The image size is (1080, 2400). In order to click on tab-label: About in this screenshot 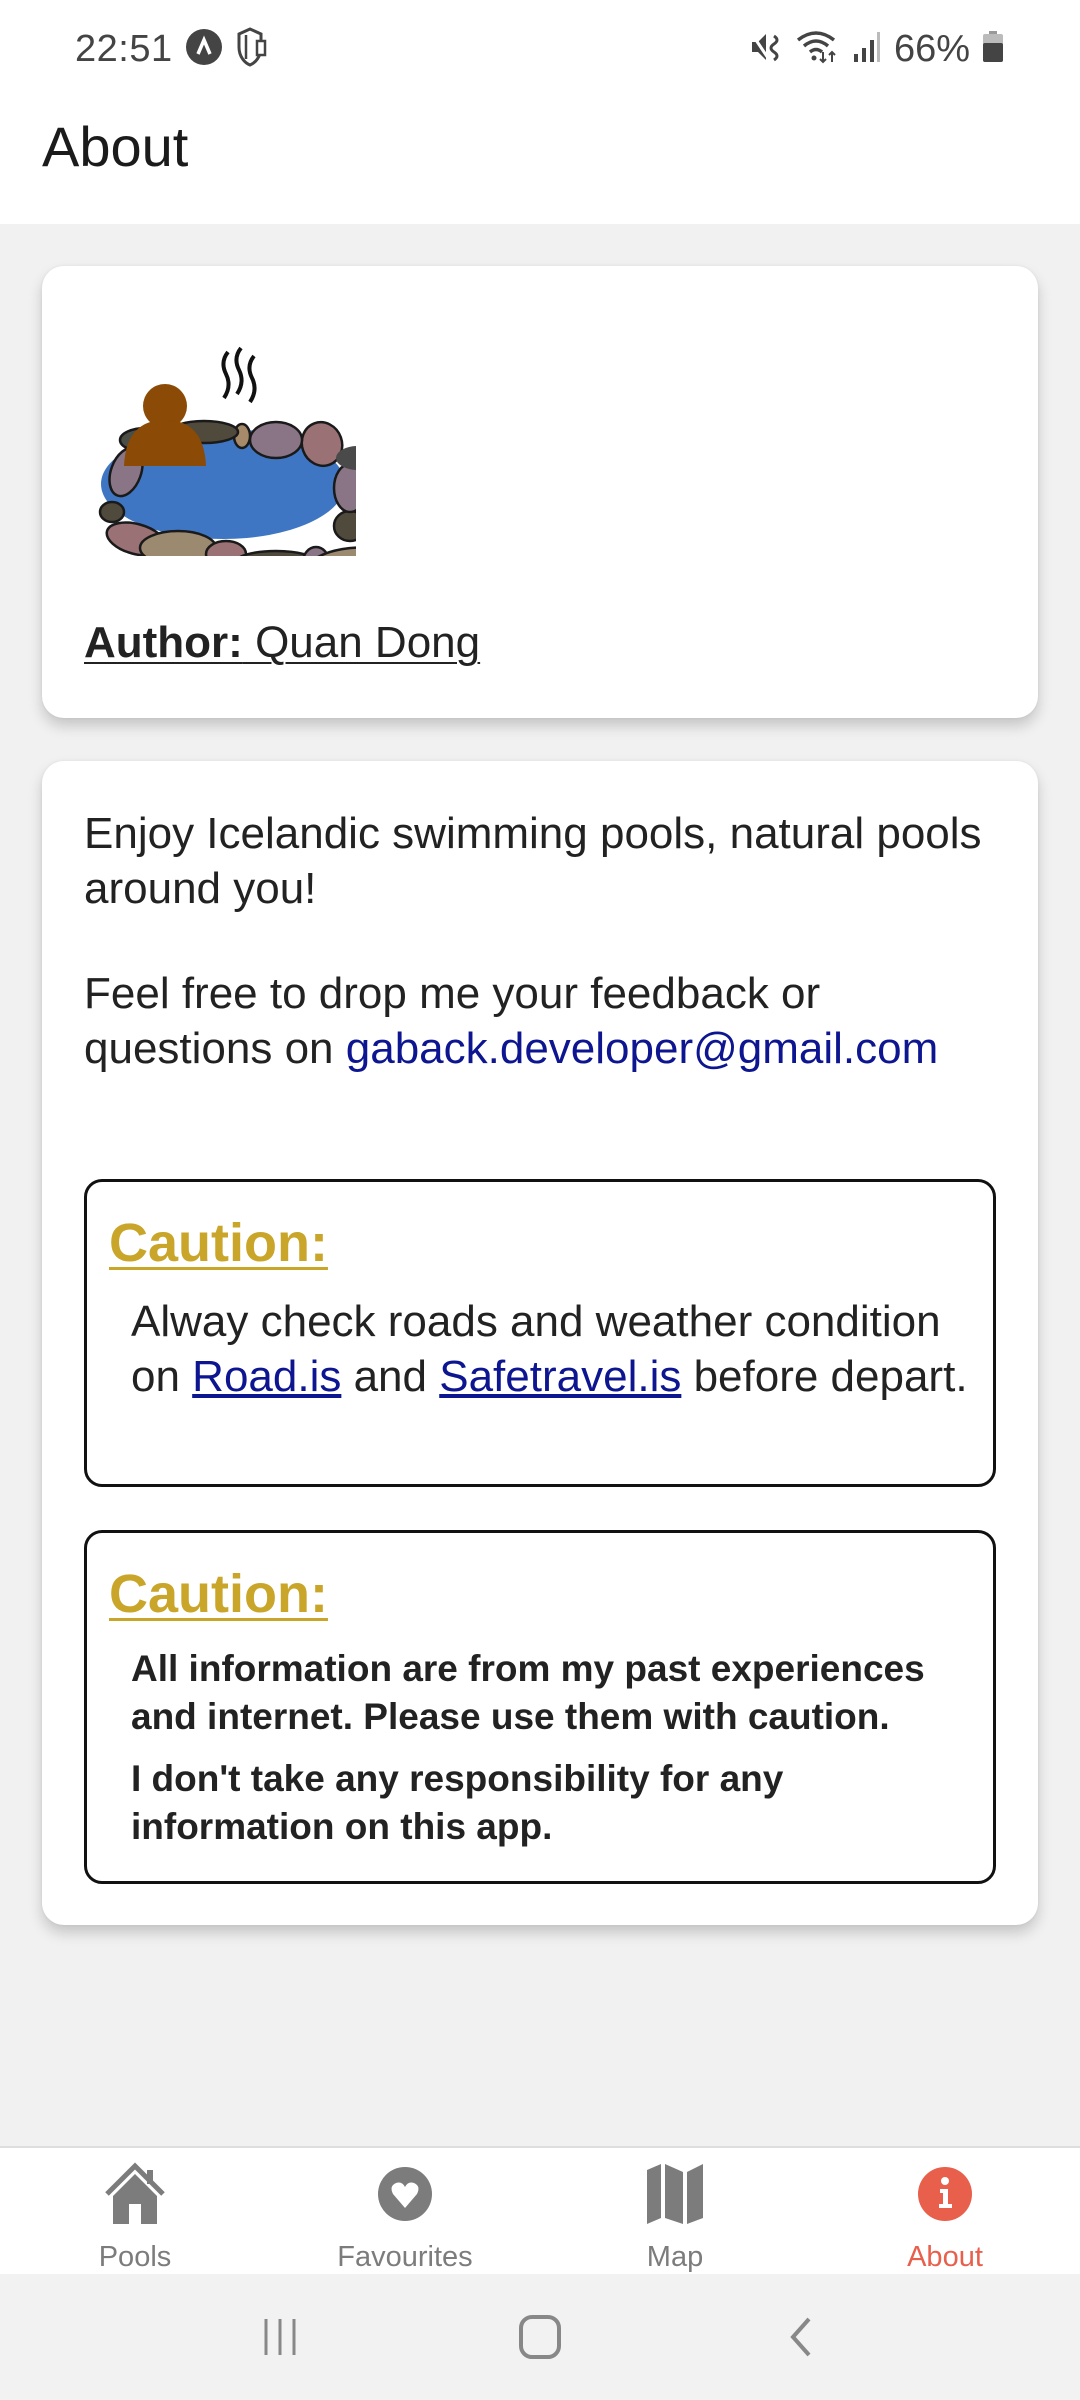, I will do `click(945, 2257)`.